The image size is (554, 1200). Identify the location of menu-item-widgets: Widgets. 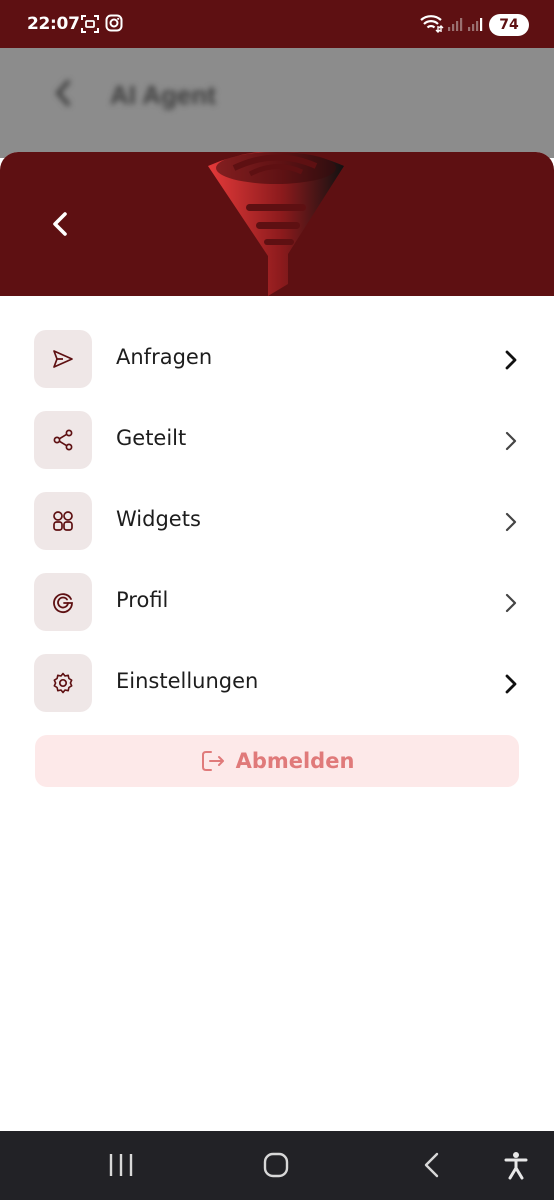
(279, 522).